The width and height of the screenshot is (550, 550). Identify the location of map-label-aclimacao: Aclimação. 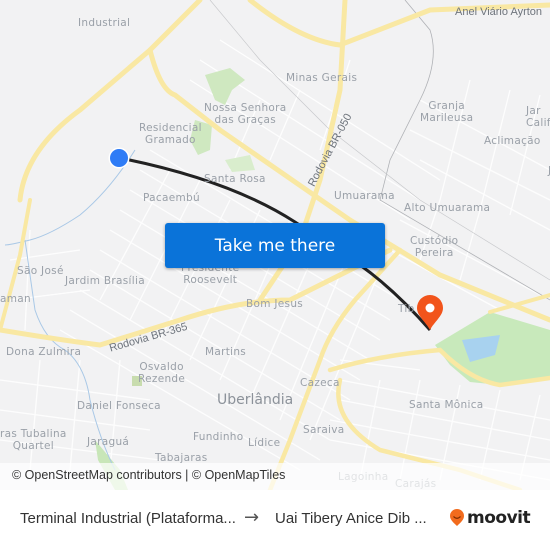
(512, 141).